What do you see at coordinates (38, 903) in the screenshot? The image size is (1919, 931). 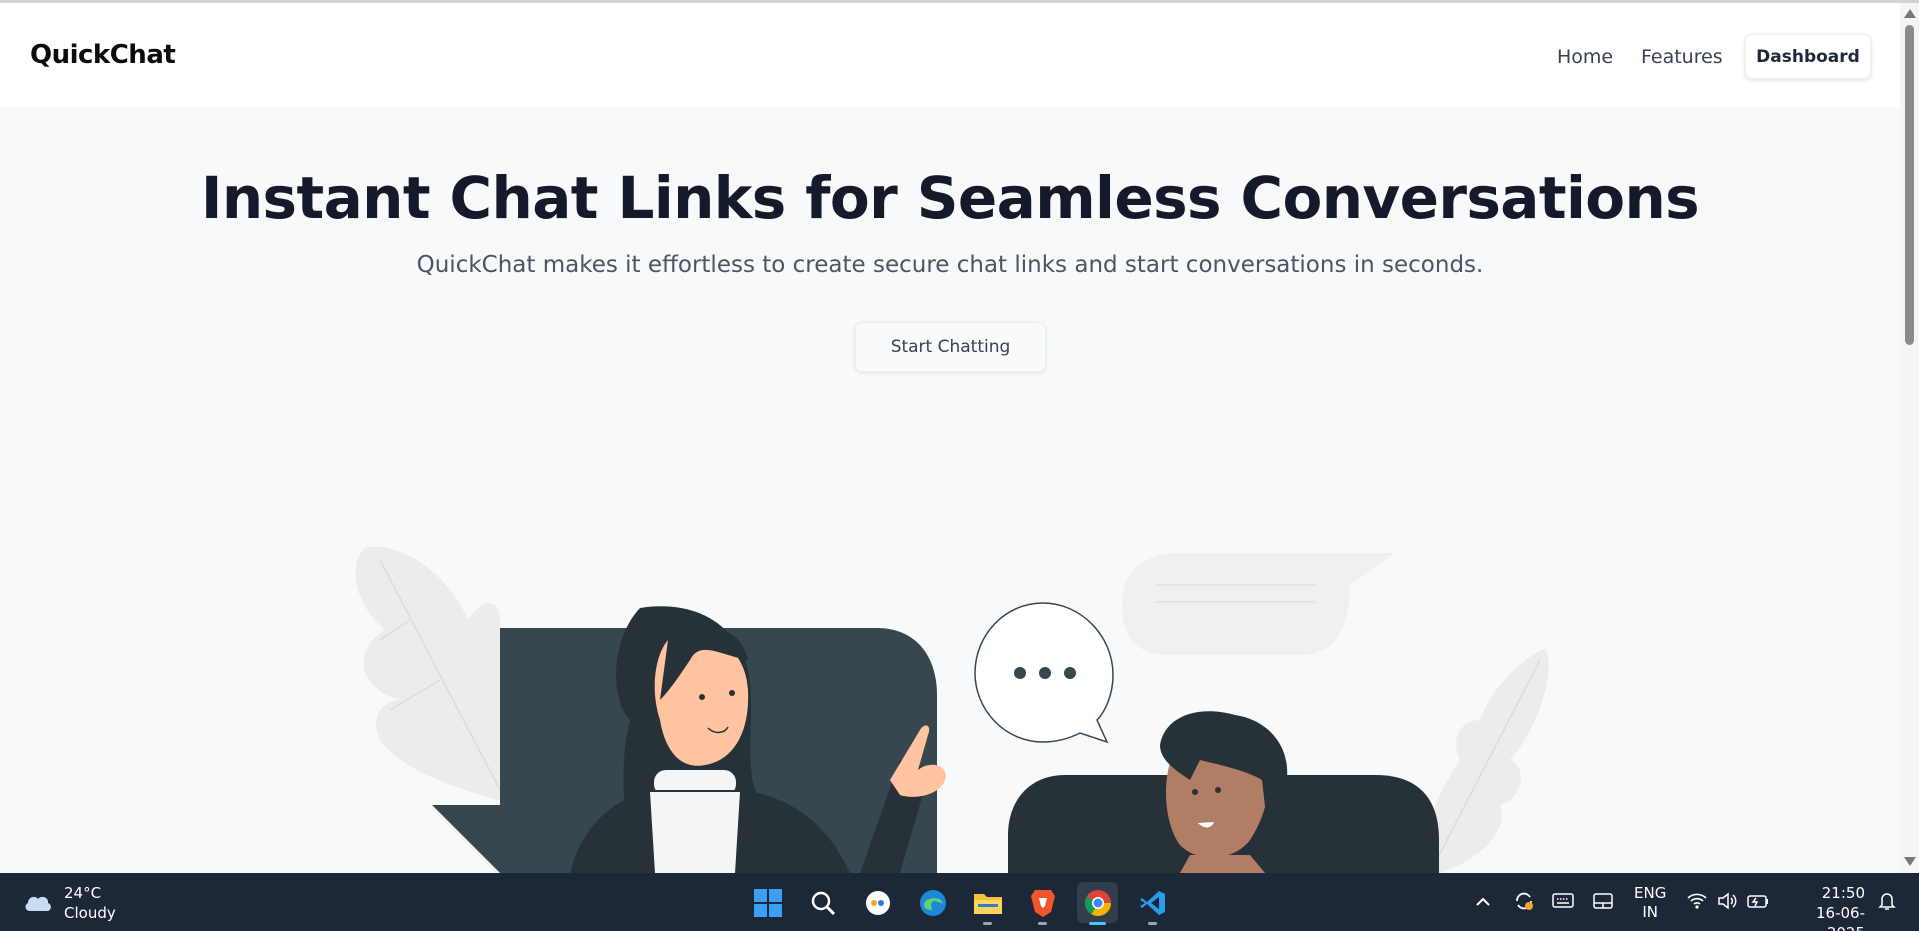 I see `cloud-icon` at bounding box center [38, 903].